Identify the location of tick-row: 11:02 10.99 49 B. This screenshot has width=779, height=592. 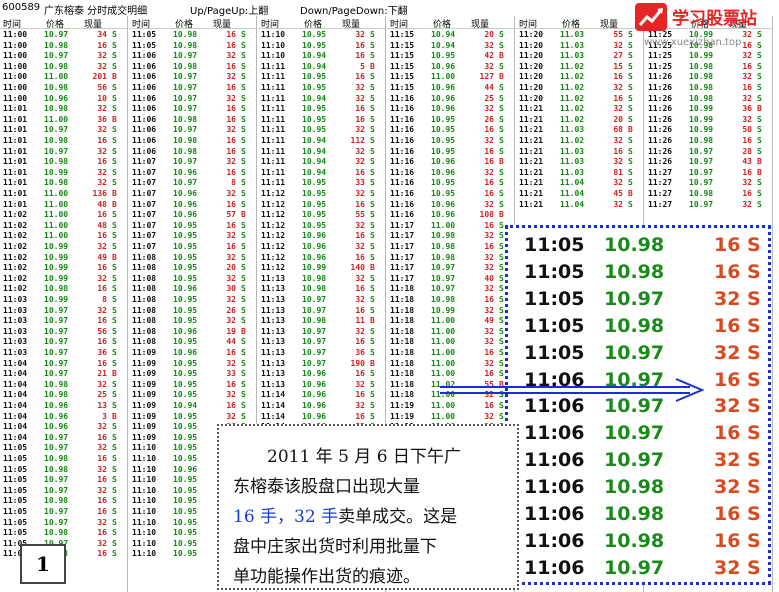
(63, 257).